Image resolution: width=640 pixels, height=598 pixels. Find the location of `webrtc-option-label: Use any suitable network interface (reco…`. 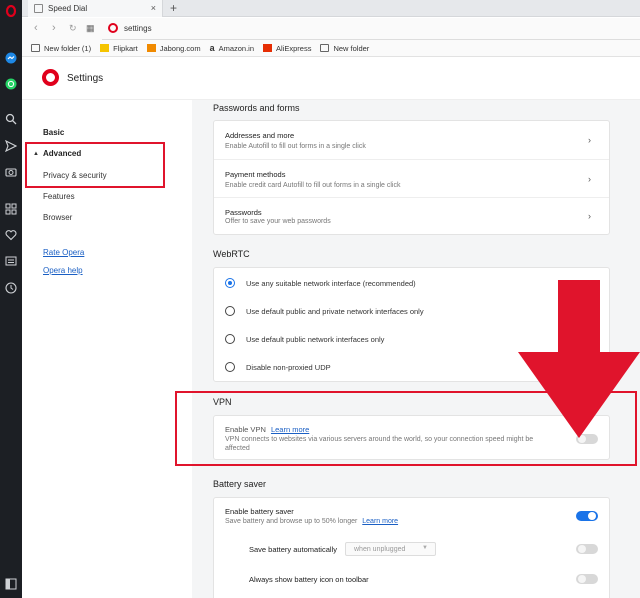

webrtc-option-label: Use any suitable network interface (reco… is located at coordinates (331, 283).